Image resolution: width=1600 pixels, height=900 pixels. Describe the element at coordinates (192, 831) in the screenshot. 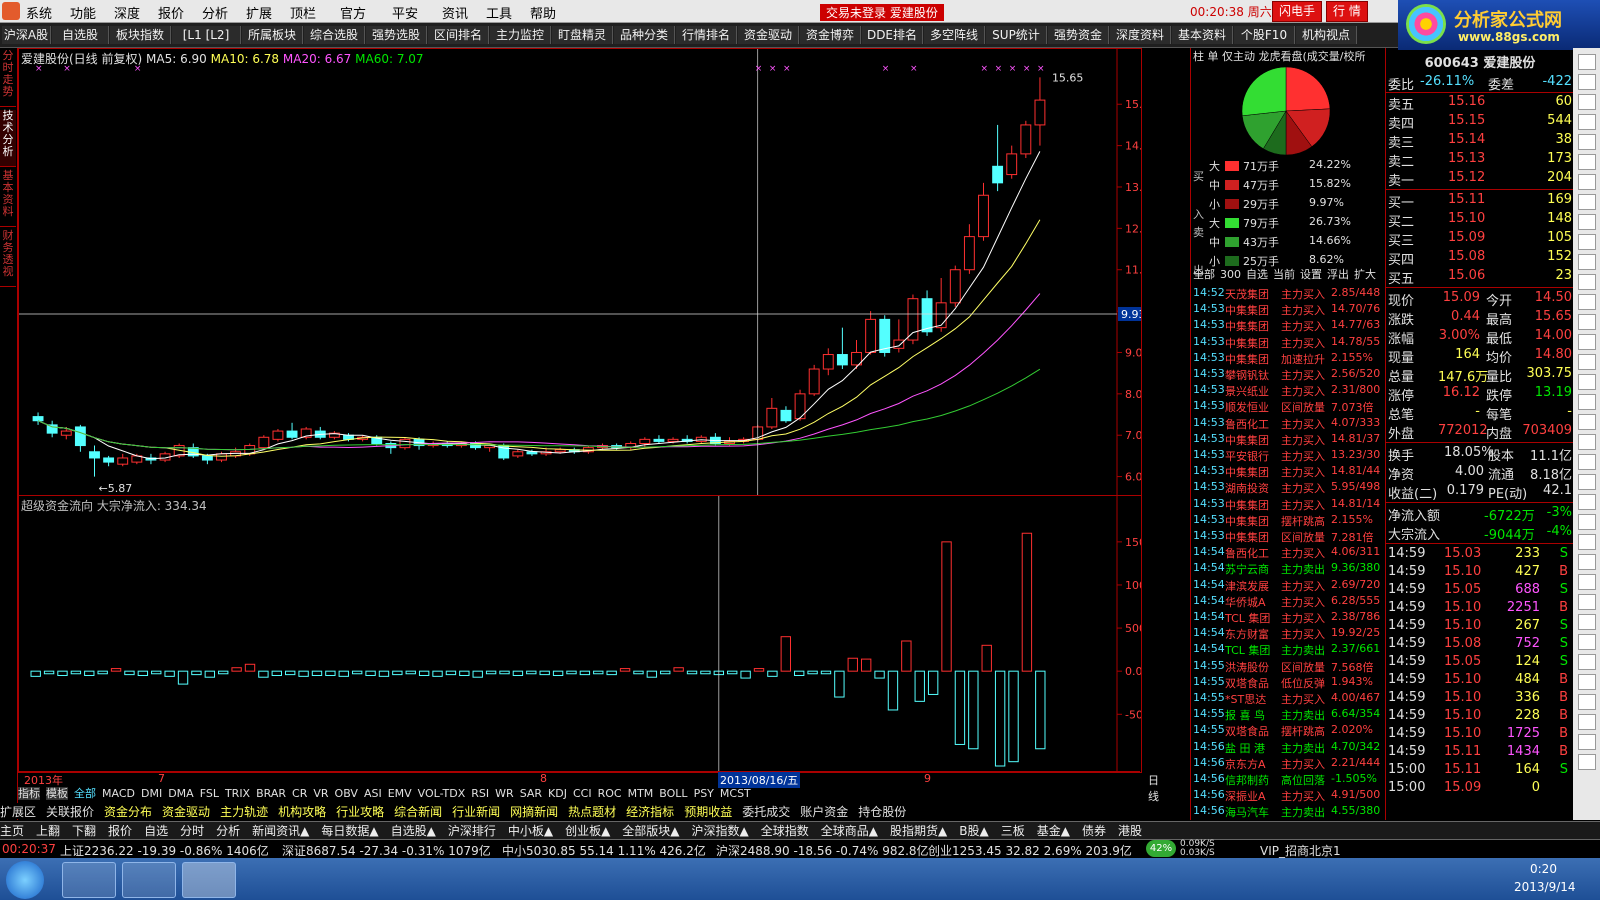

I see `nav-item-5: 分时` at that location.